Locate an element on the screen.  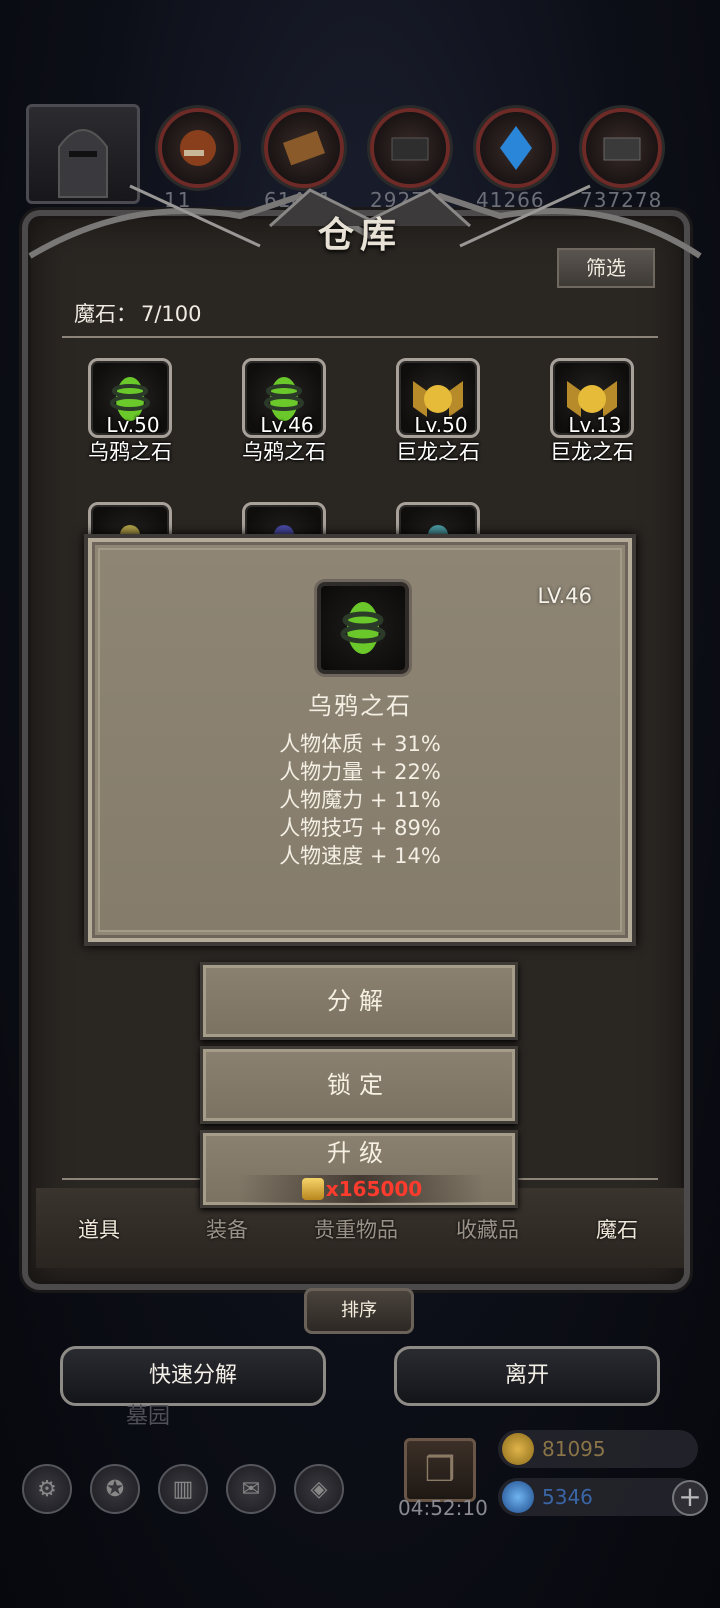
settings-gear-icon: ⚙ is located at coordinates (47, 1489).